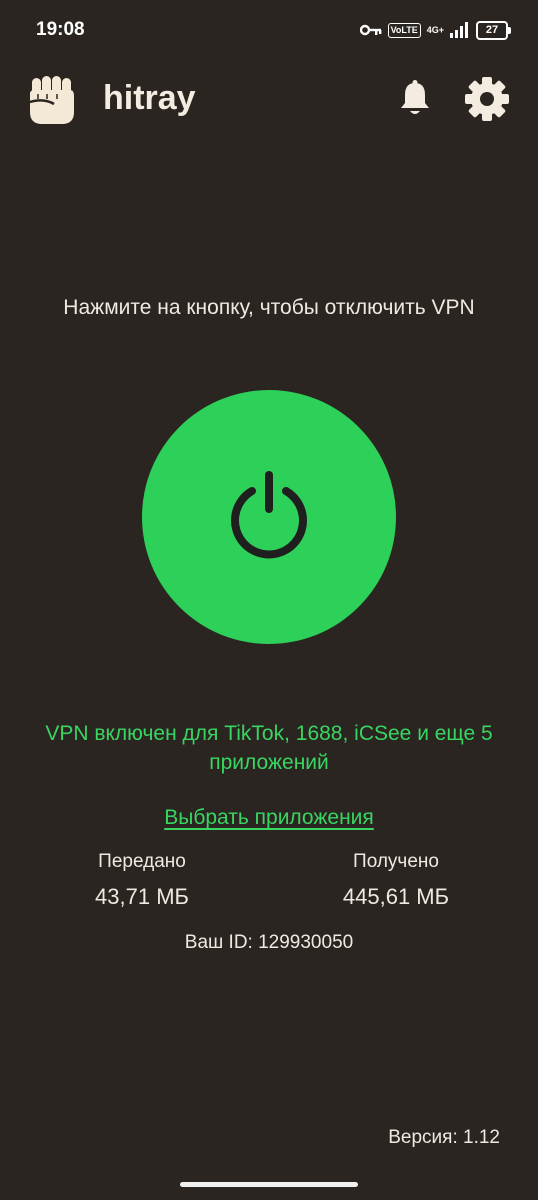 The width and height of the screenshot is (538, 1200). Describe the element at coordinates (459, 30) in the screenshot. I see `signal-icon` at that location.